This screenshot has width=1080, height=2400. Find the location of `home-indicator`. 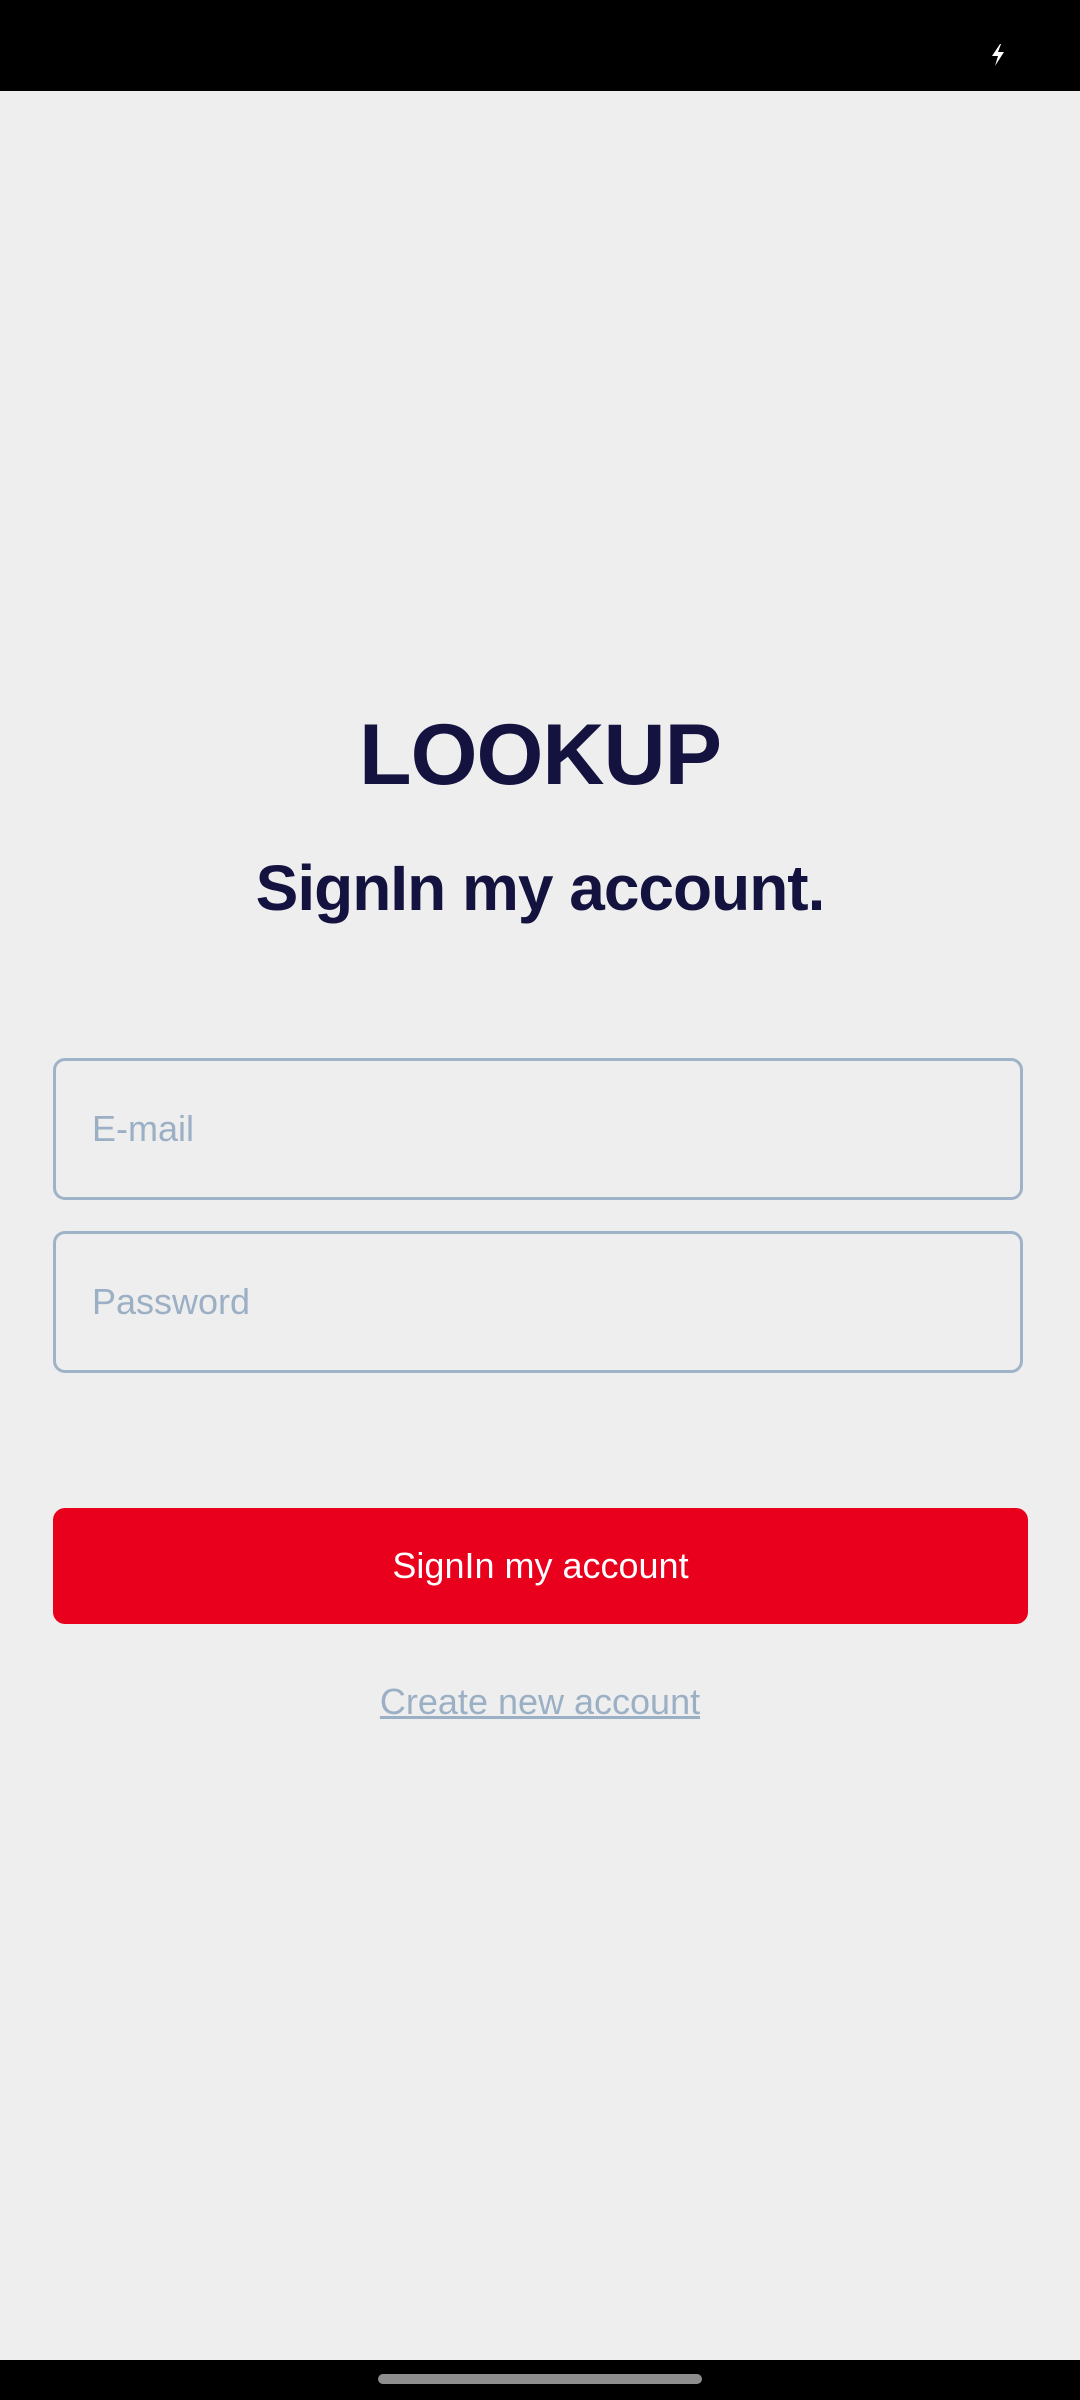

home-indicator is located at coordinates (540, 2379).